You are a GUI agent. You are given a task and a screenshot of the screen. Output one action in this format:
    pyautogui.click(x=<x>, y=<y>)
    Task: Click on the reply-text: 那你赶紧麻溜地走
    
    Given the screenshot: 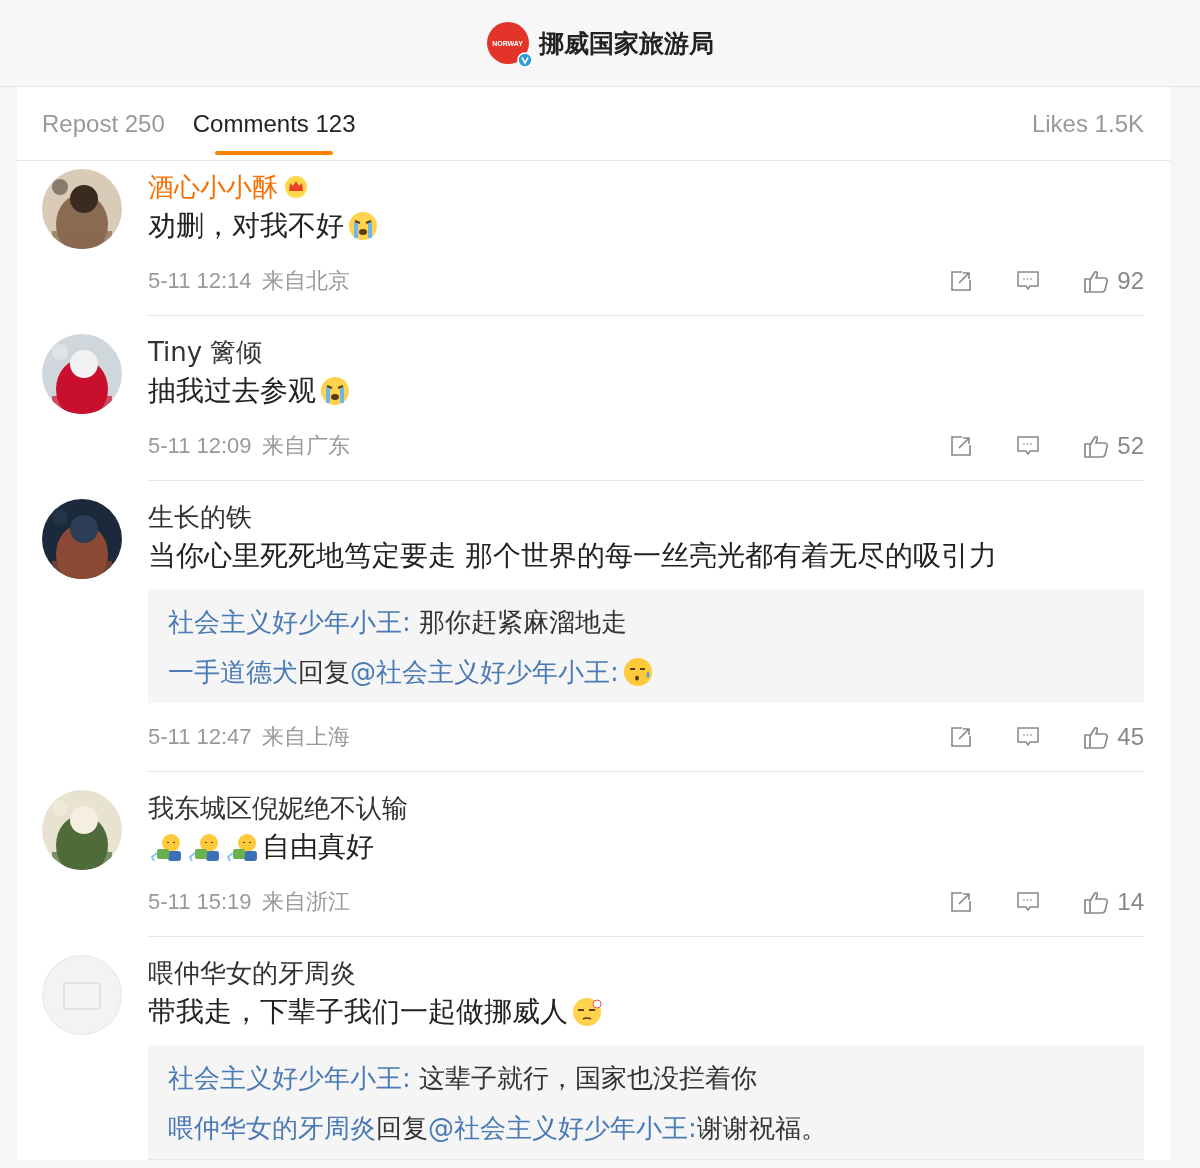 What is the action you would take?
    pyautogui.click(x=523, y=622)
    